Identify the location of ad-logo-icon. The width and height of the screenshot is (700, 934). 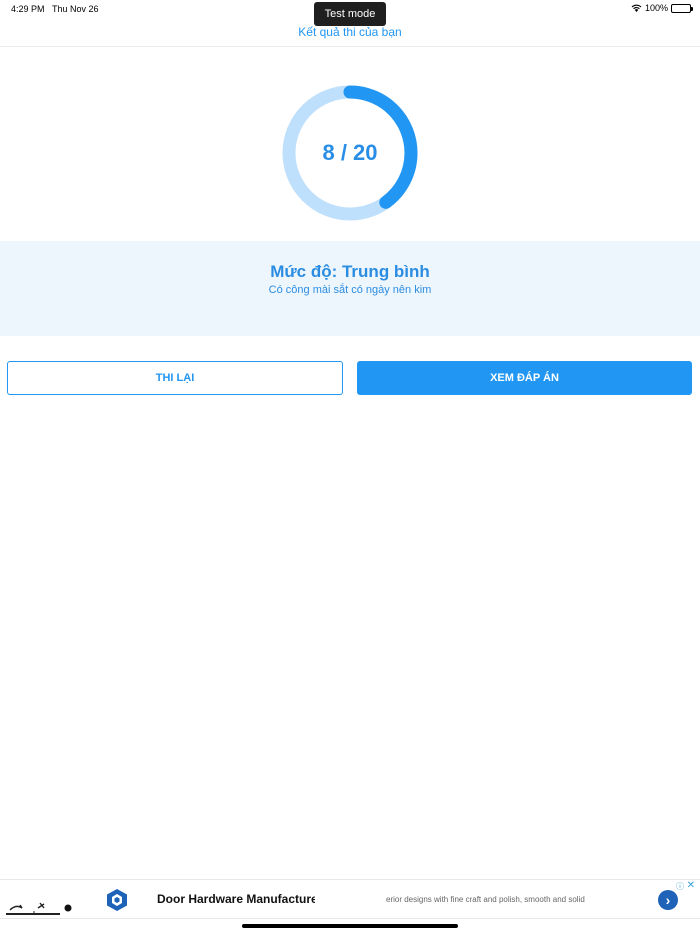
(117, 900).